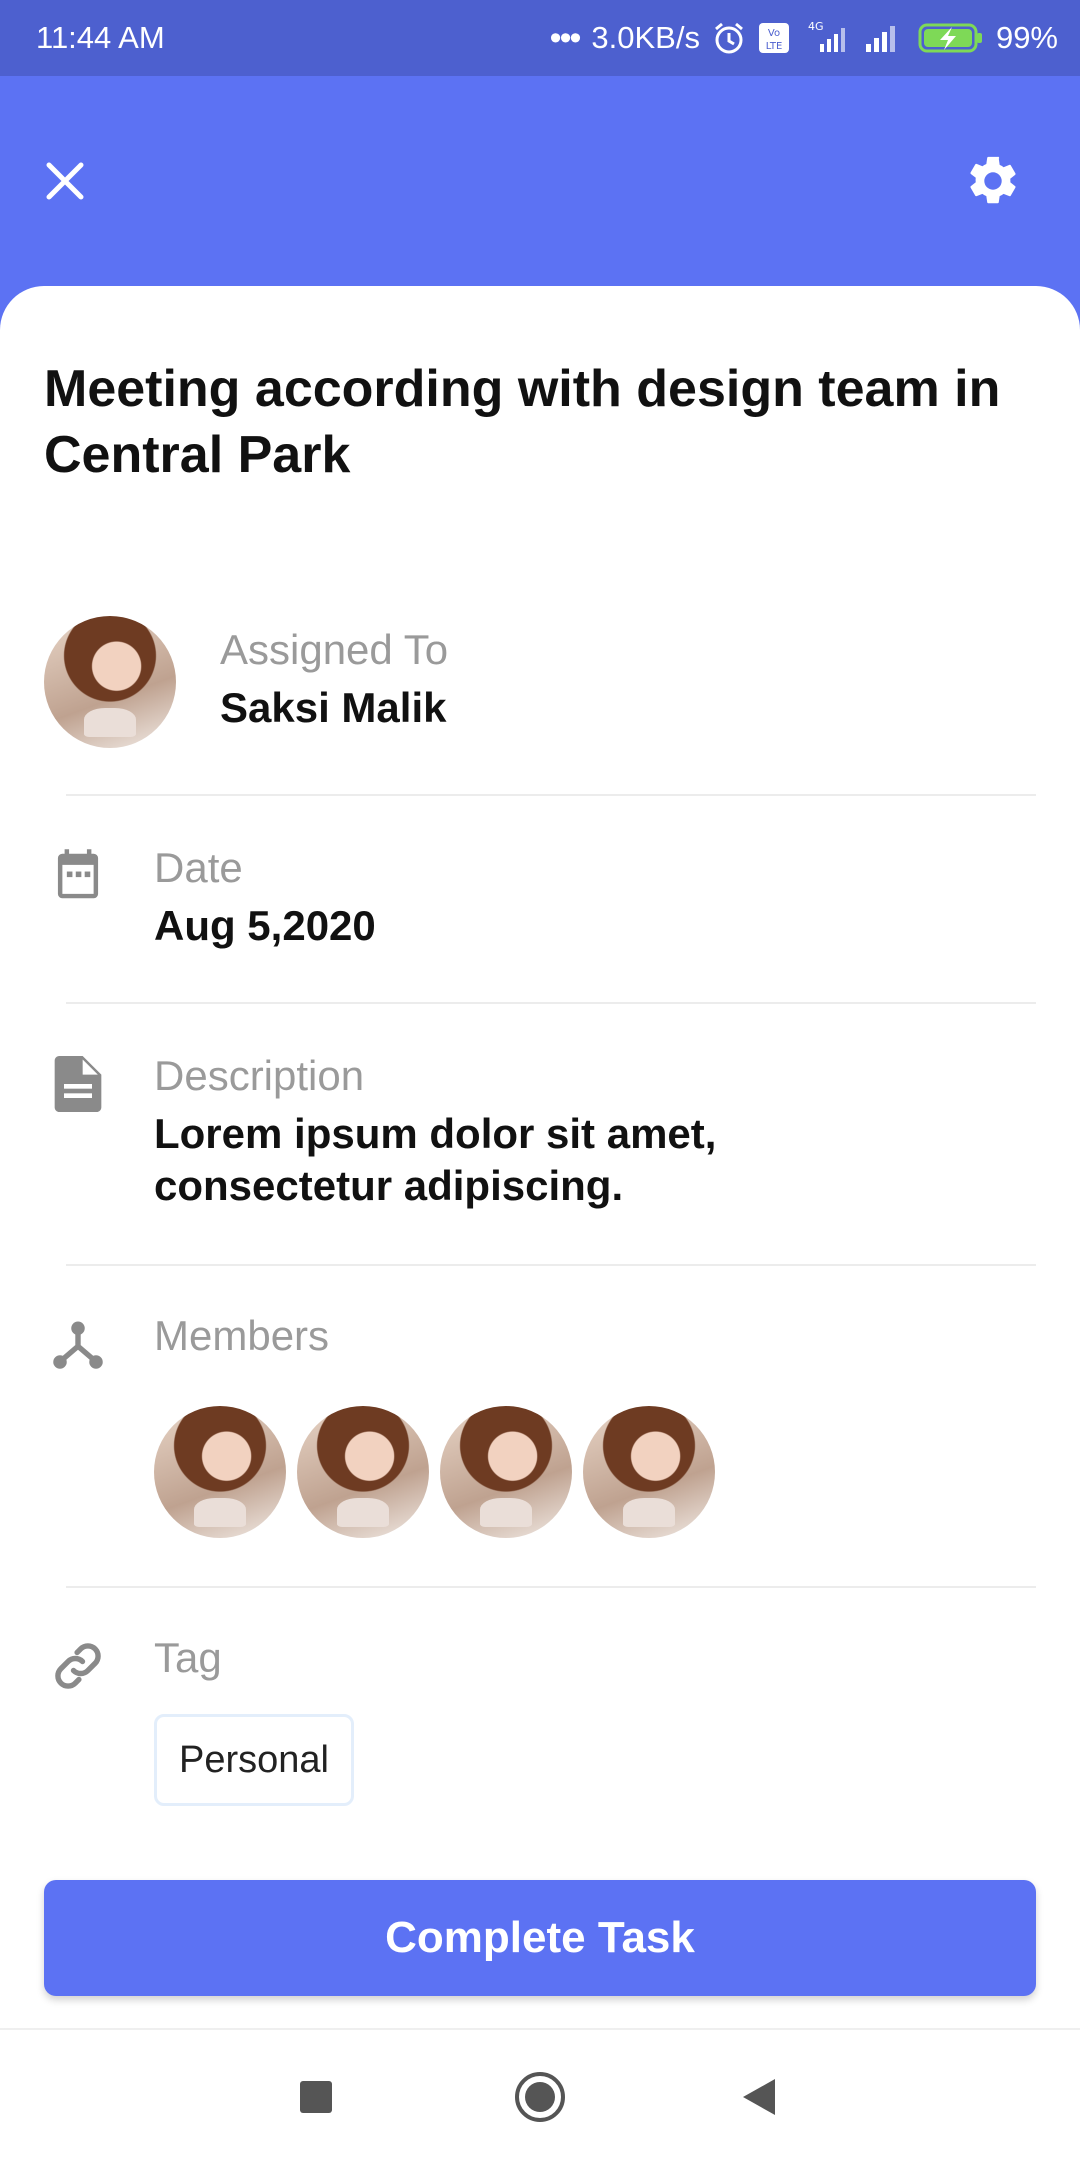 This screenshot has width=1080, height=2160. Describe the element at coordinates (759, 2097) in the screenshot. I see `back-icon` at that location.